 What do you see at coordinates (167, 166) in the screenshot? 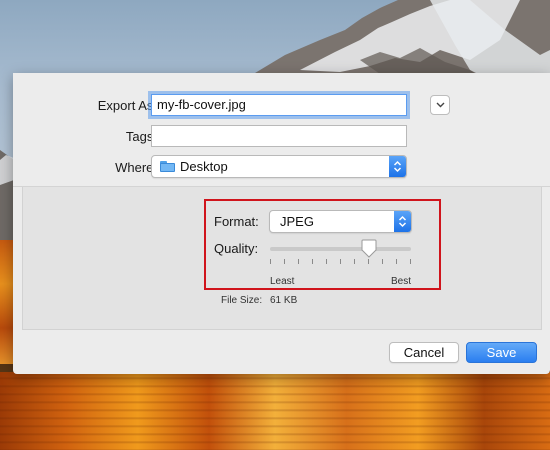
I see `folder-icon` at bounding box center [167, 166].